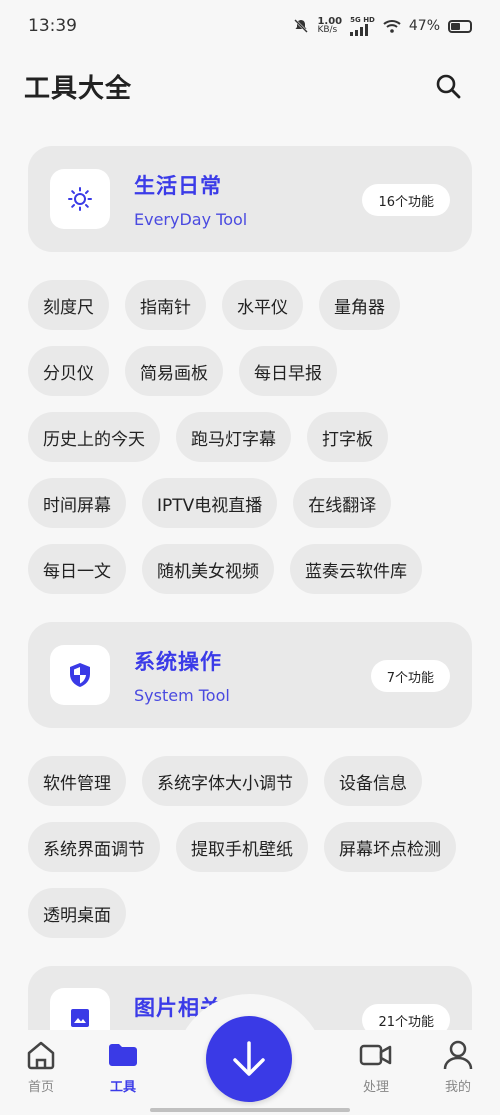 The width and height of the screenshot is (500, 1115). What do you see at coordinates (94, 437) in the screenshot?
I see `tool-chip-today-in-history: 历史上的今天` at bounding box center [94, 437].